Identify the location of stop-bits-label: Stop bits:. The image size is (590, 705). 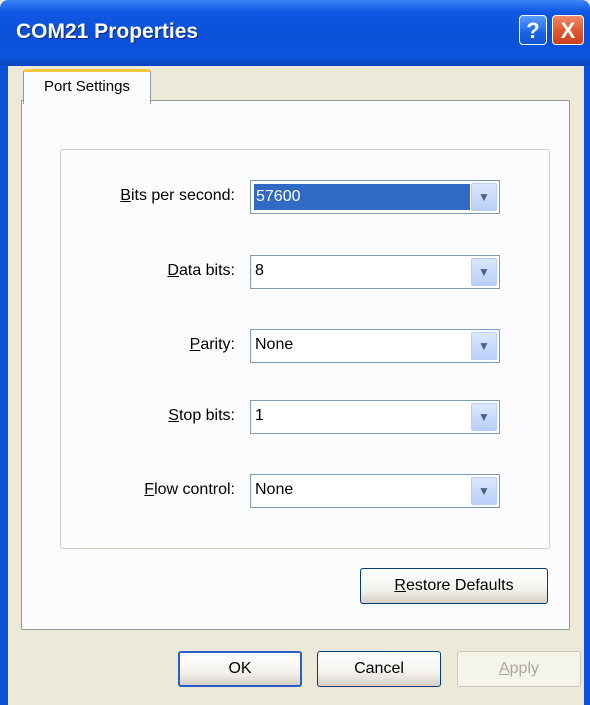
(201, 416).